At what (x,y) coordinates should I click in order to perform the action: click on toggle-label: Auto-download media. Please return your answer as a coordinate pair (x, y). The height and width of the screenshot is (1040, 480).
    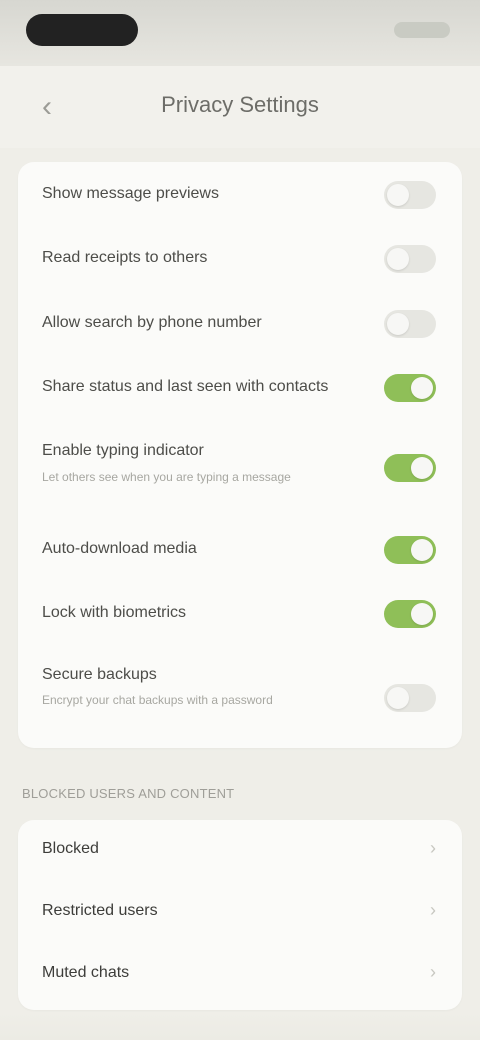
    Looking at the image, I should click on (119, 548).